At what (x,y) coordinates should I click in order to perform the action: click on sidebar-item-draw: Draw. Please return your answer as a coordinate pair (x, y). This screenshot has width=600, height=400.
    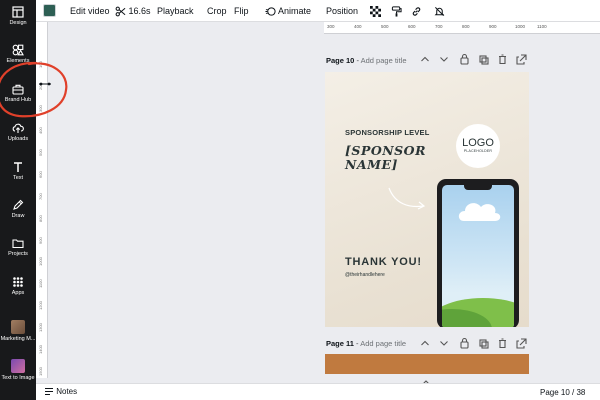
    Looking at the image, I should click on (18, 209).